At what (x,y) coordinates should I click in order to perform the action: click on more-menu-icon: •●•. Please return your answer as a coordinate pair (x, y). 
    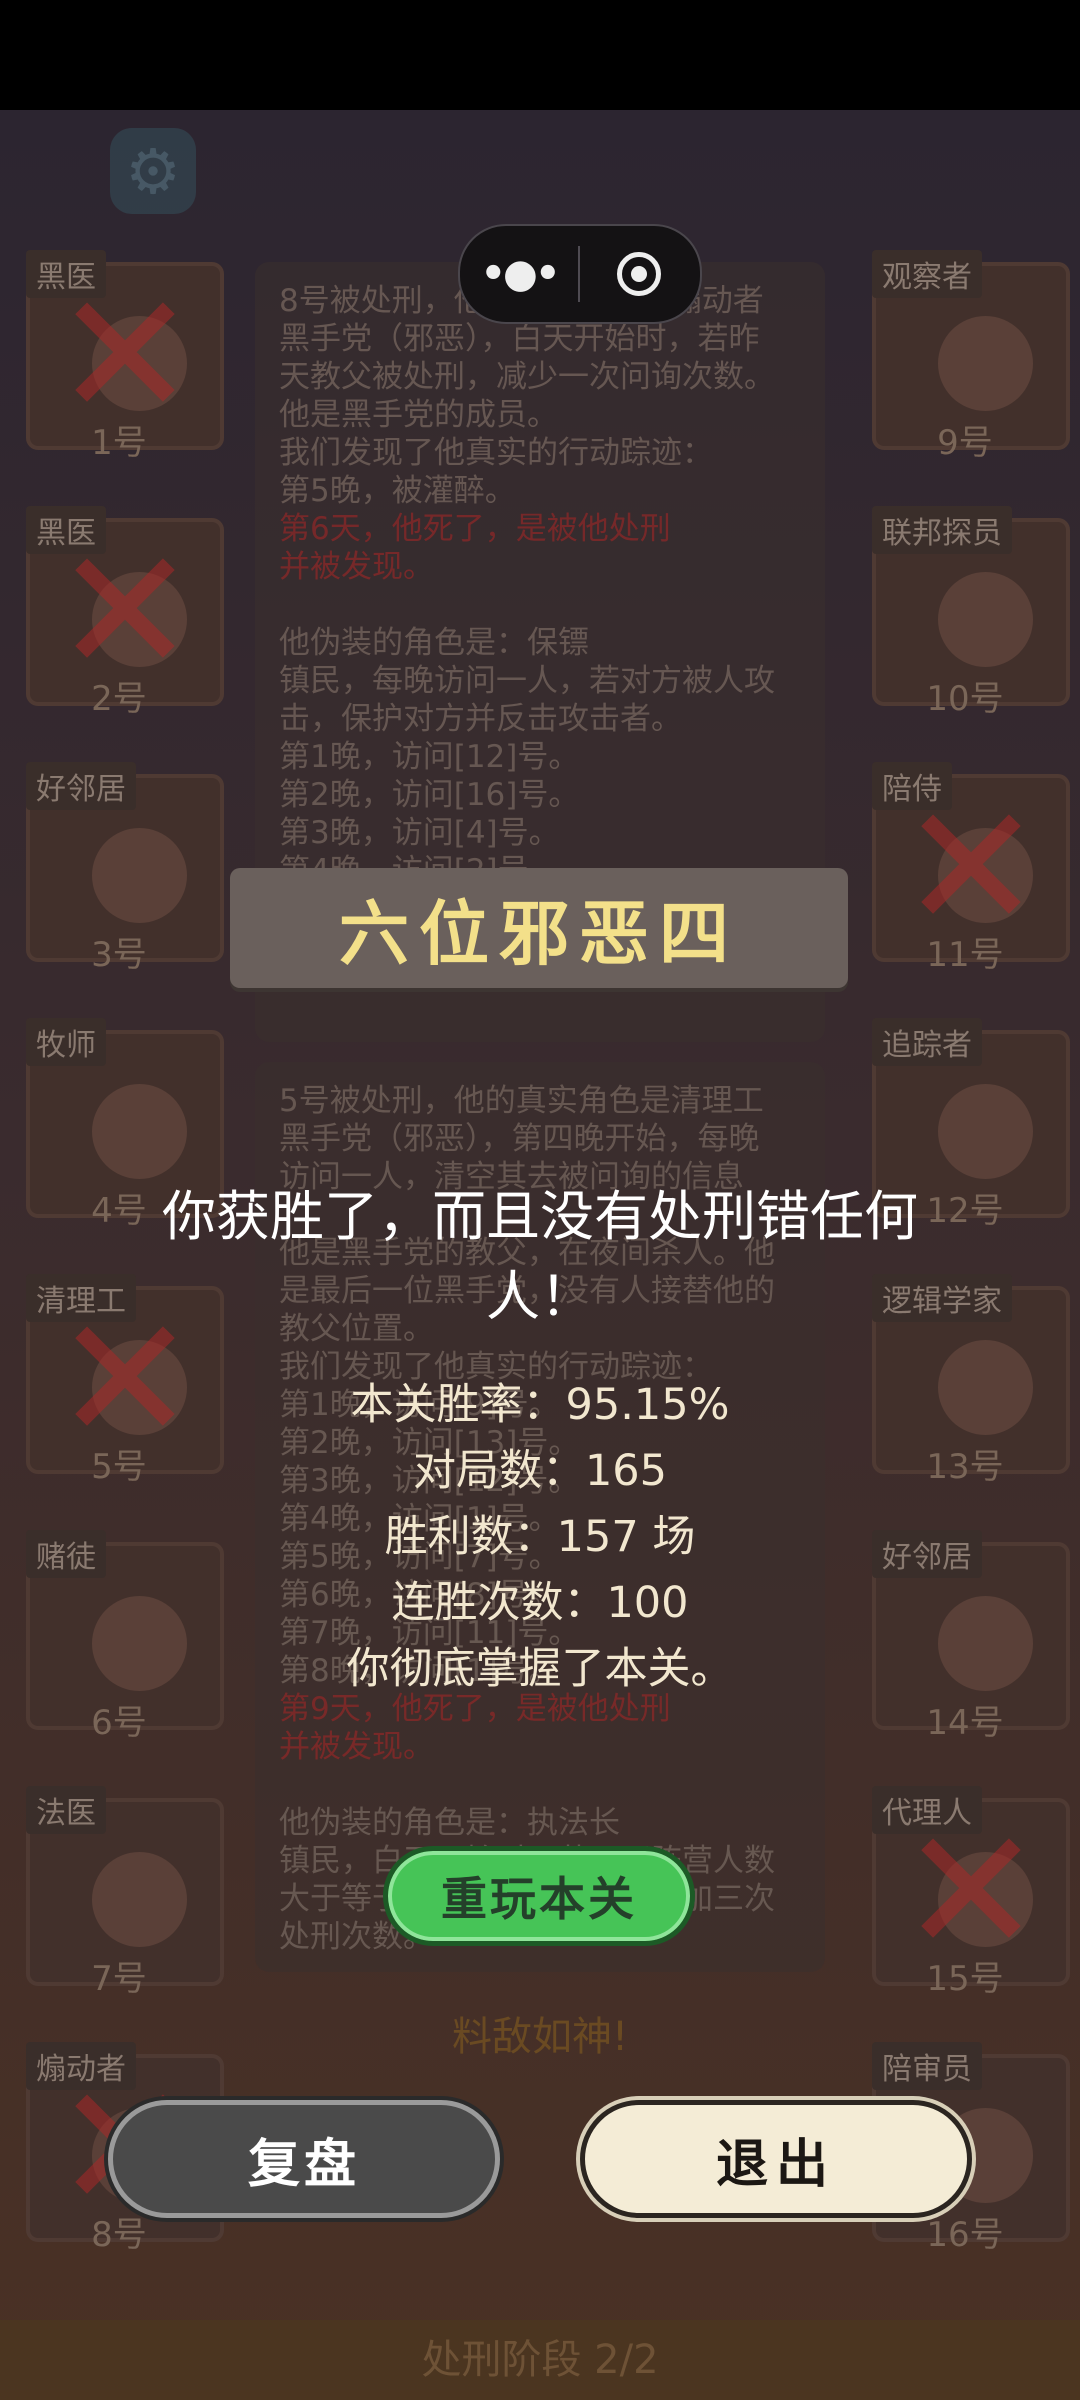
    Looking at the image, I should click on (519, 274).